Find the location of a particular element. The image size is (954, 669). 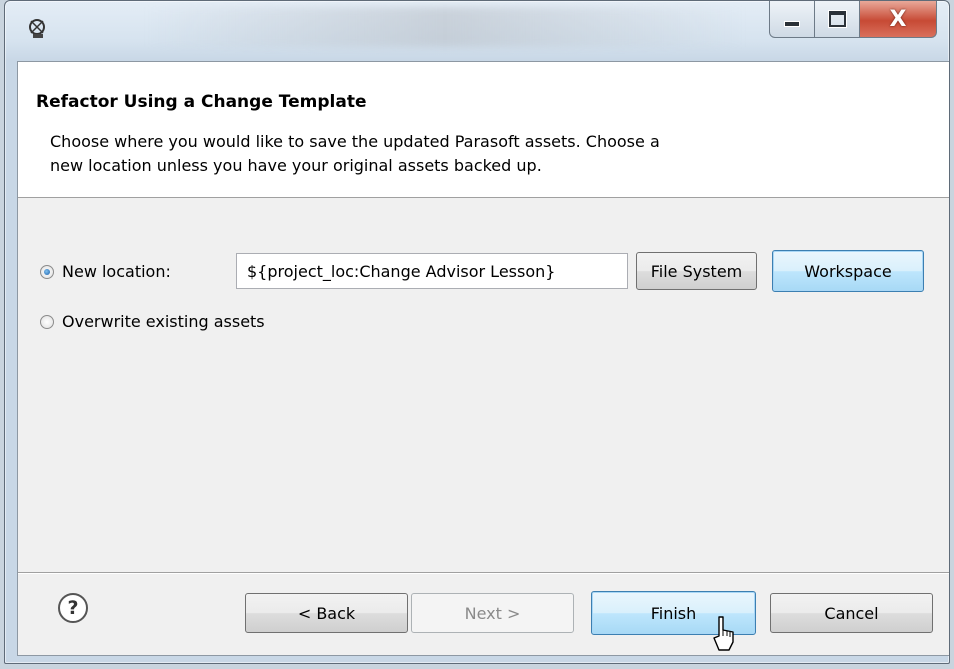

help-icon: ? is located at coordinates (73, 608).